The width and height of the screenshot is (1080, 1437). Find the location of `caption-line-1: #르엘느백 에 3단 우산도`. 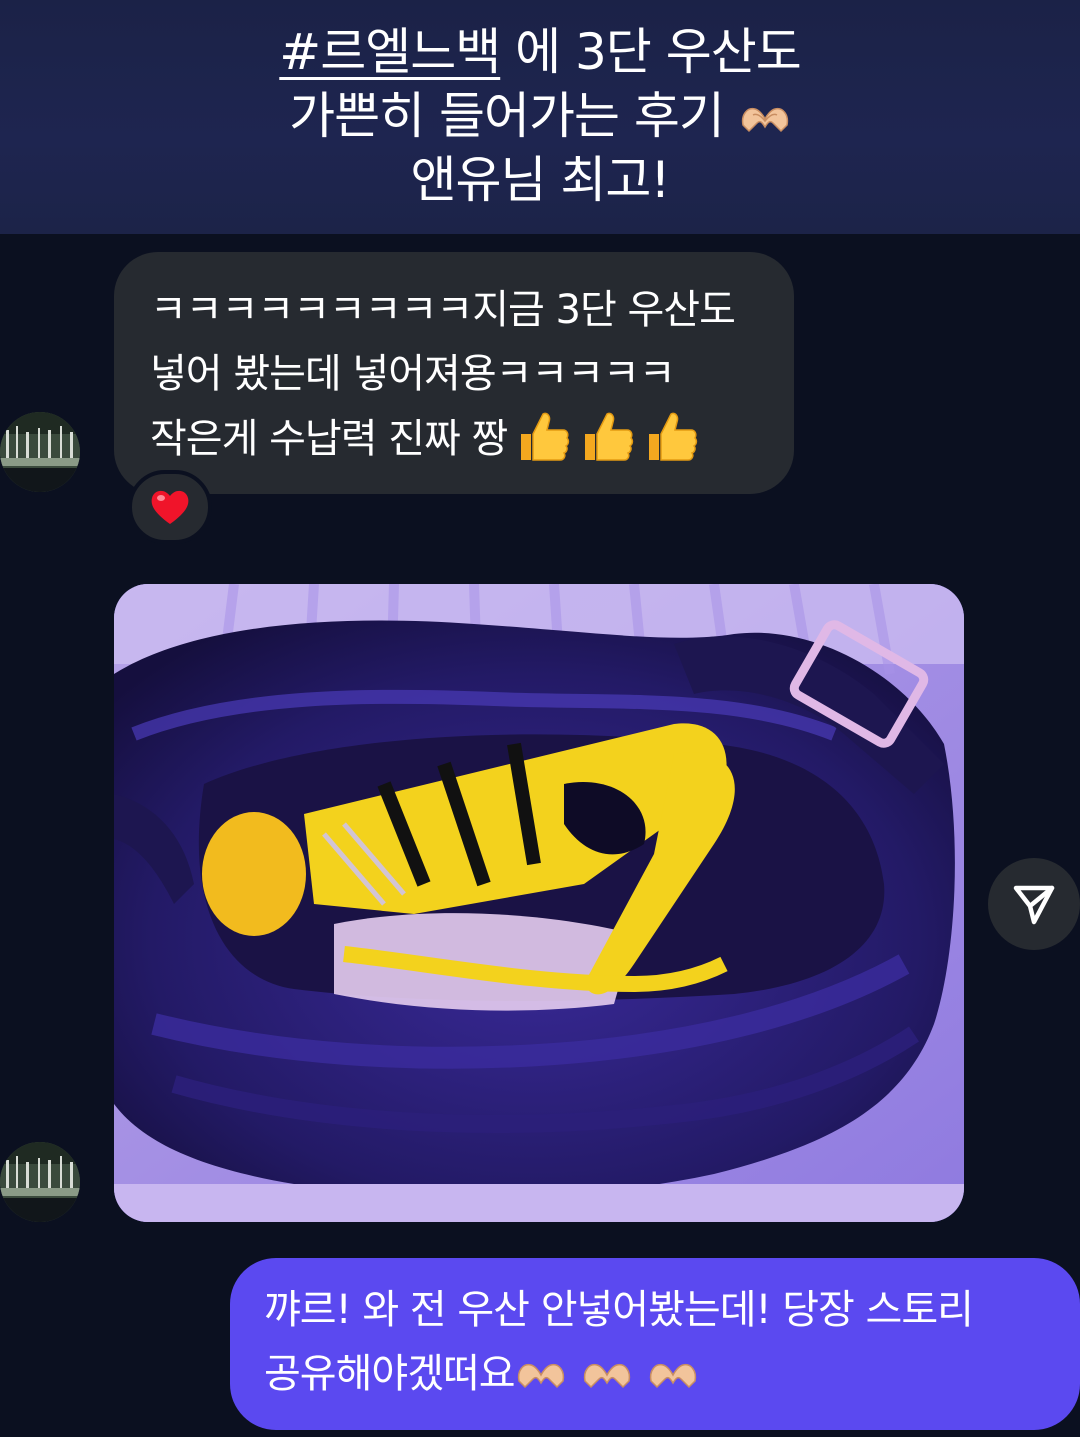

caption-line-1: #르엘느백 에 3단 우산도 is located at coordinates (540, 52).